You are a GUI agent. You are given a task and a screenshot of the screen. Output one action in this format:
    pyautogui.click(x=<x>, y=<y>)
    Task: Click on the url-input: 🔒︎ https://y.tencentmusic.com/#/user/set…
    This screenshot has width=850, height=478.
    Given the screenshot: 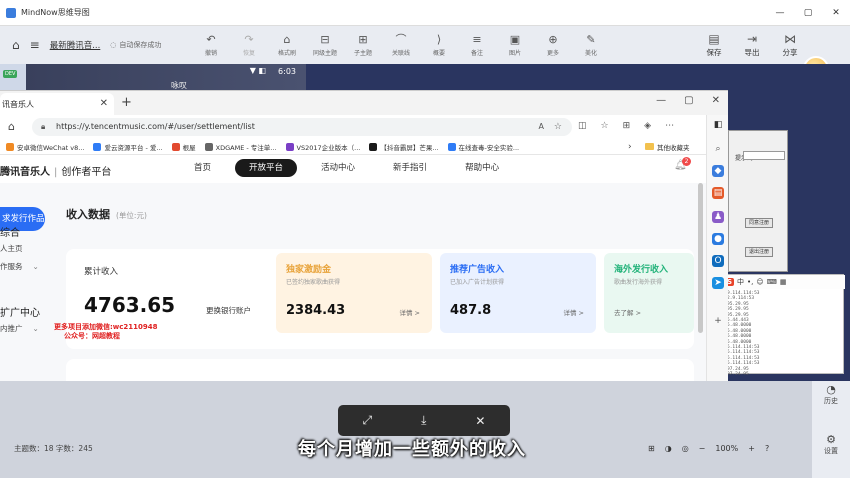 What is the action you would take?
    pyautogui.click(x=302, y=127)
    